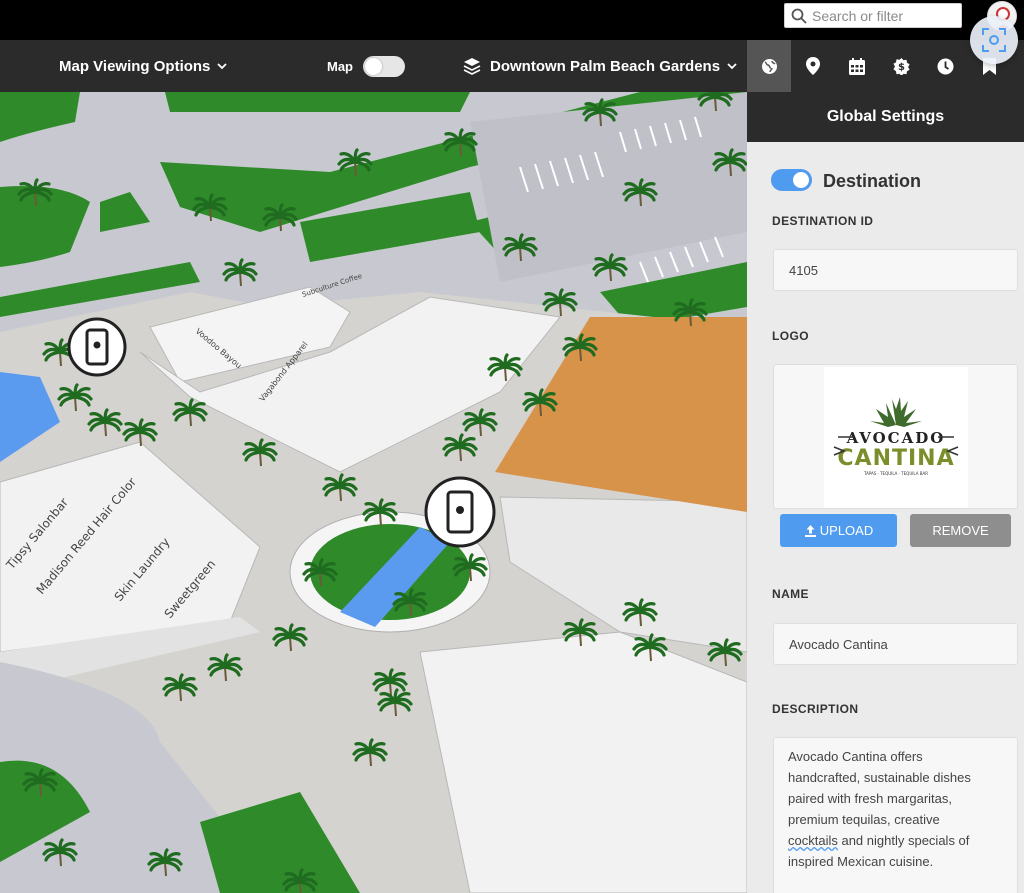 The height and width of the screenshot is (893, 1024). I want to click on description-line: paired with fresh margaritas,, so click(870, 798).